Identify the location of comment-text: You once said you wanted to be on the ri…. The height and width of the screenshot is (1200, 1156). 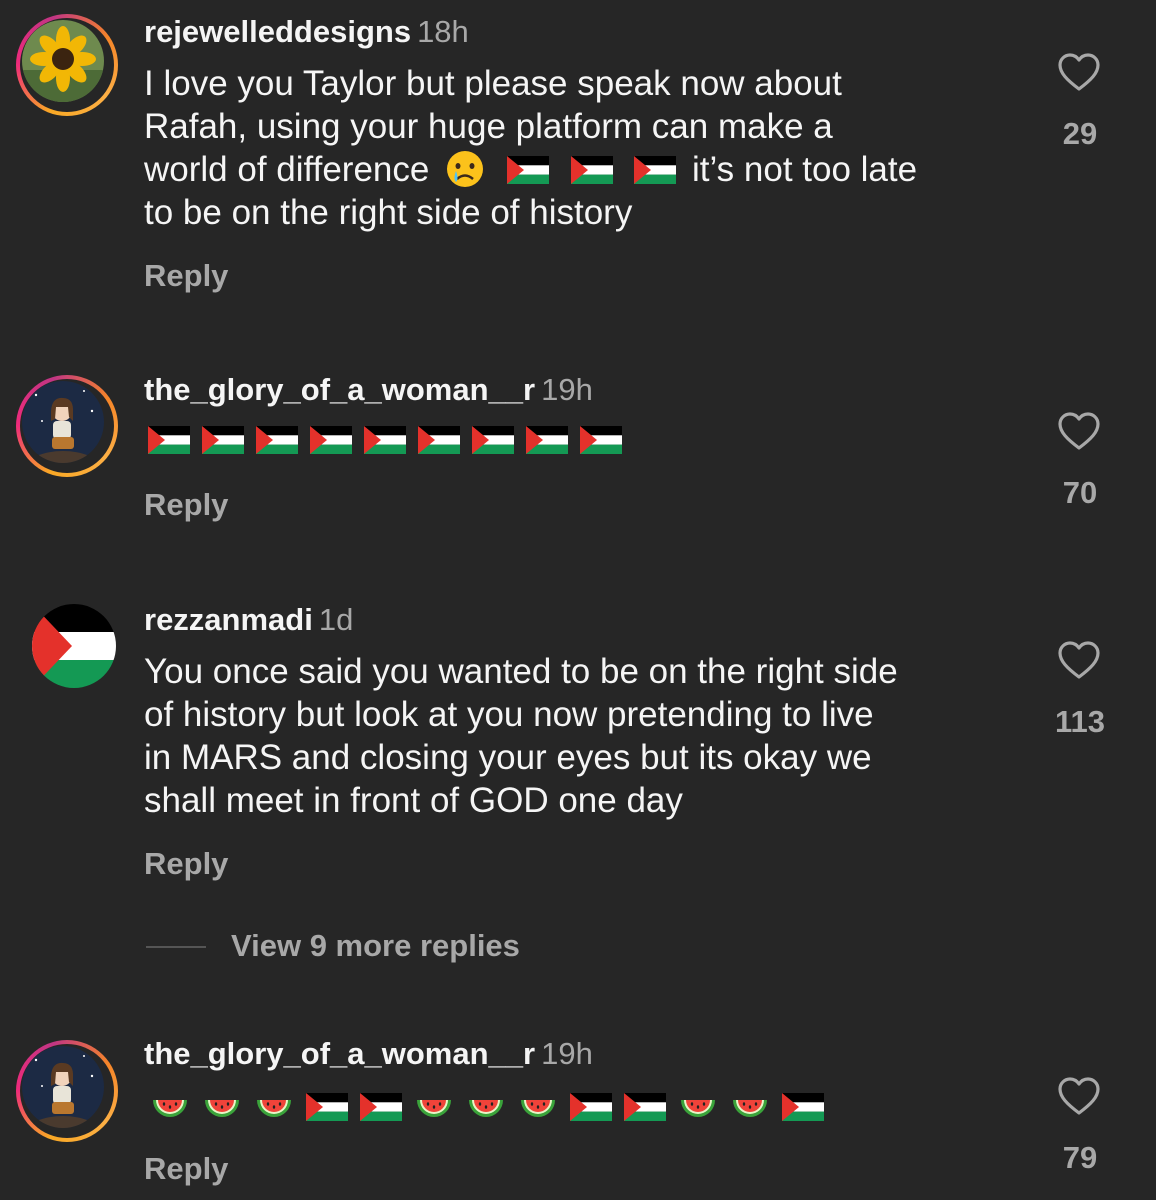
(521, 736).